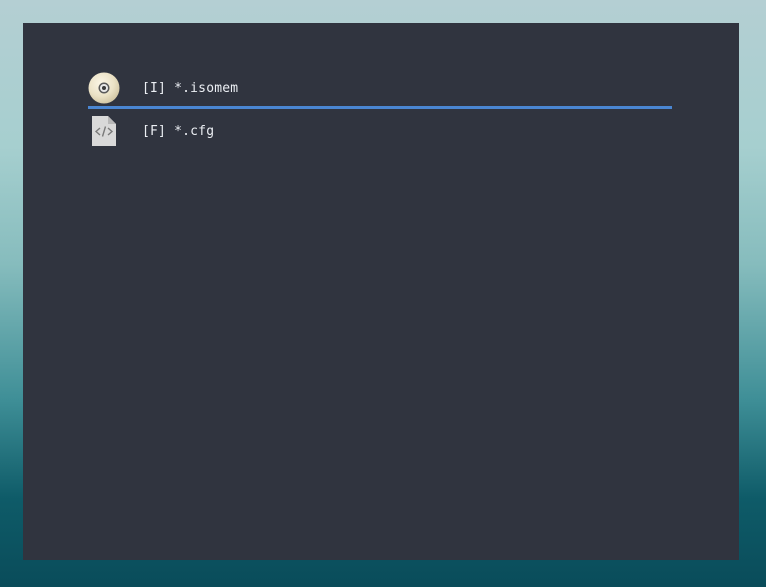 This screenshot has width=766, height=587. I want to click on list-item-cfg: [F] *.cfg, so click(380, 131).